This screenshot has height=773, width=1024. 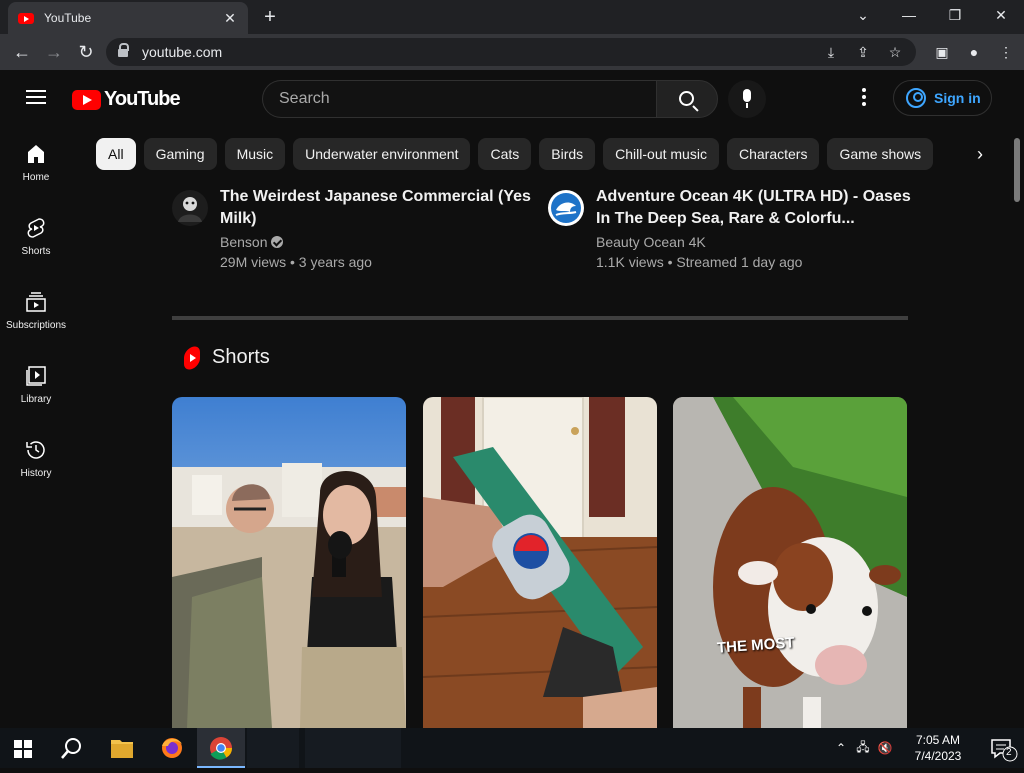 I want to click on video-stats: 29M views • 3 years ago, so click(x=296, y=262).